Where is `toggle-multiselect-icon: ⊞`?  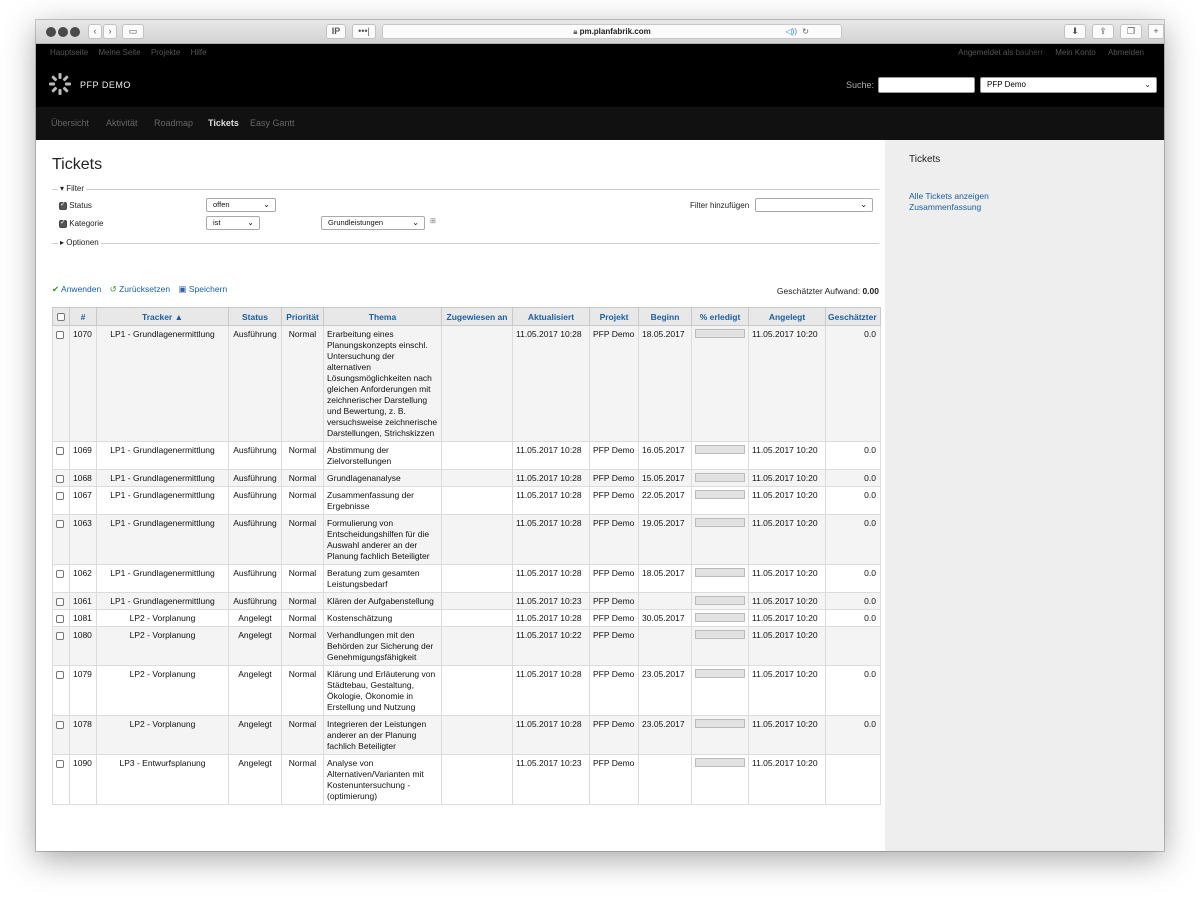 toggle-multiselect-icon: ⊞ is located at coordinates (433, 221).